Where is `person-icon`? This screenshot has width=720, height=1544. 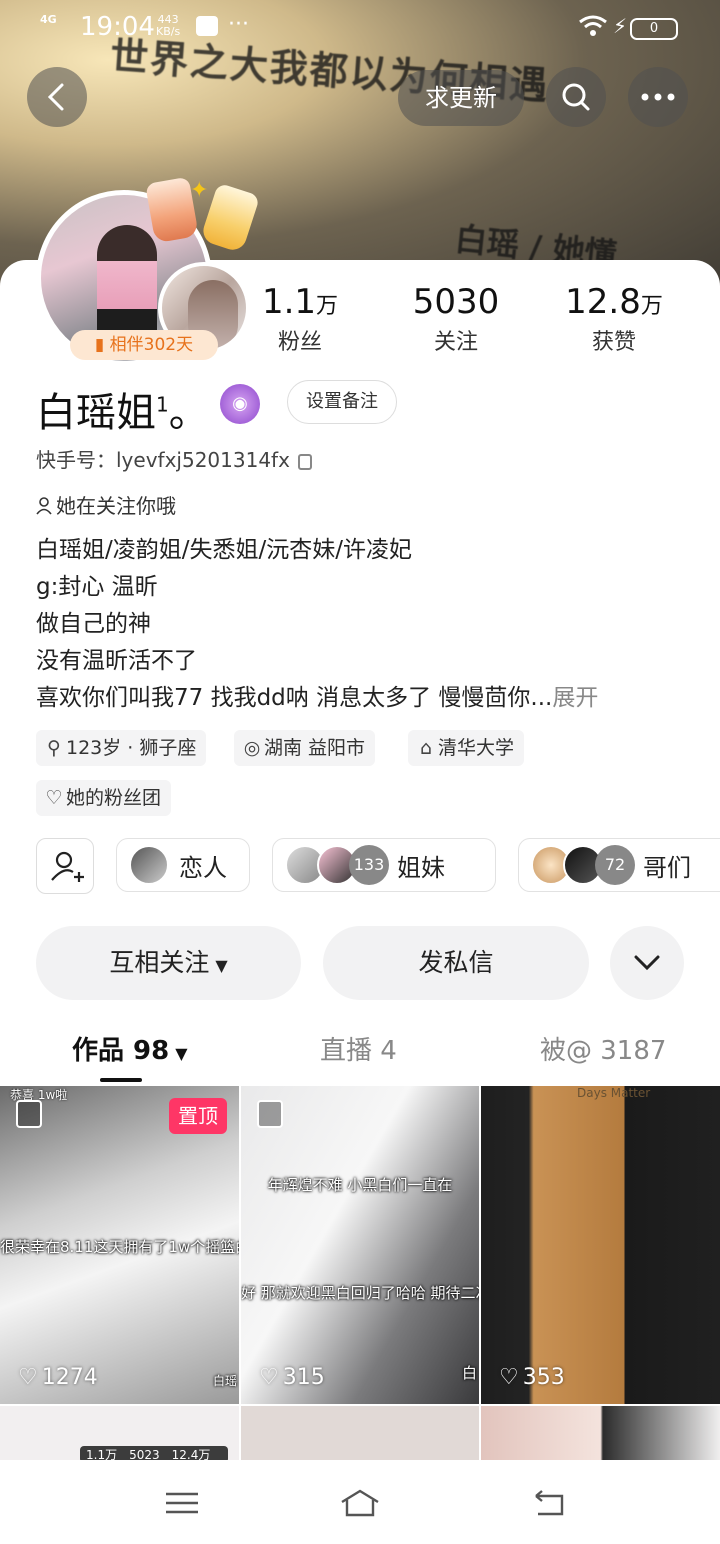 person-icon is located at coordinates (44, 506).